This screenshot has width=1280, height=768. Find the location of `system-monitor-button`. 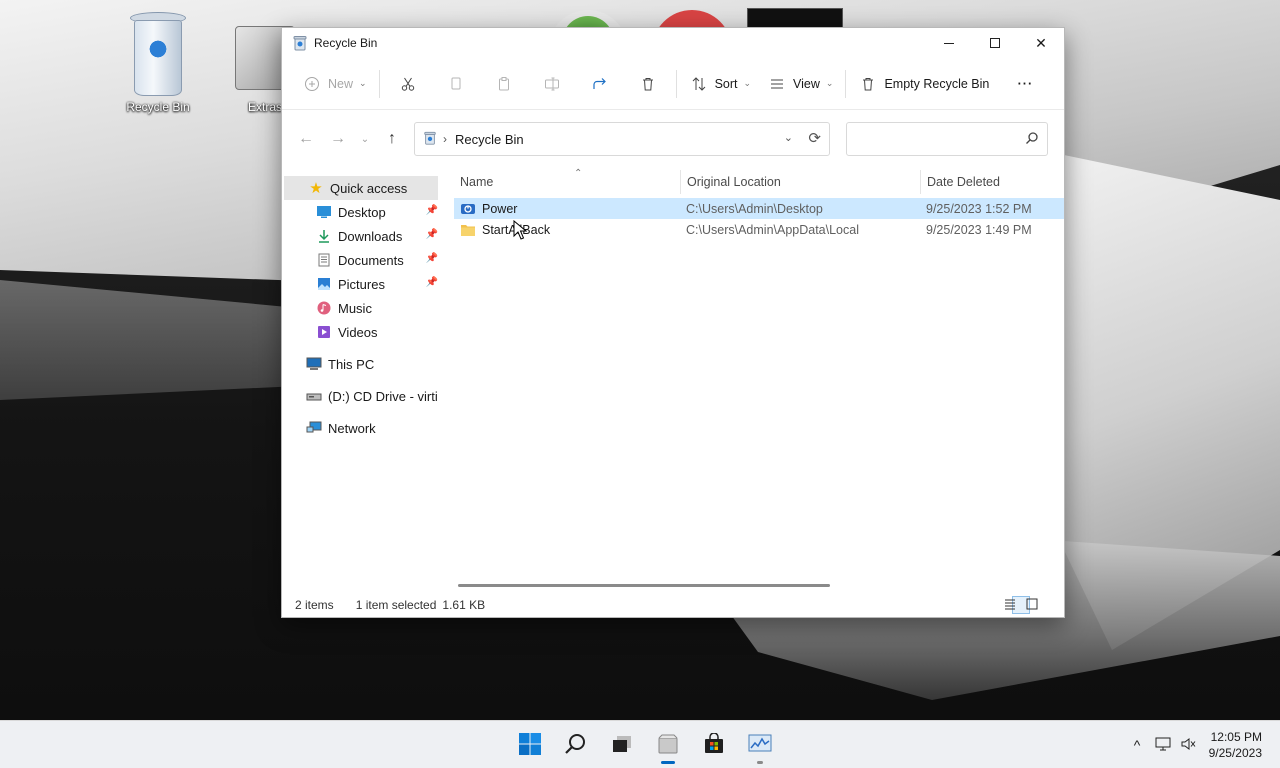

system-monitor-button is located at coordinates (760, 745).